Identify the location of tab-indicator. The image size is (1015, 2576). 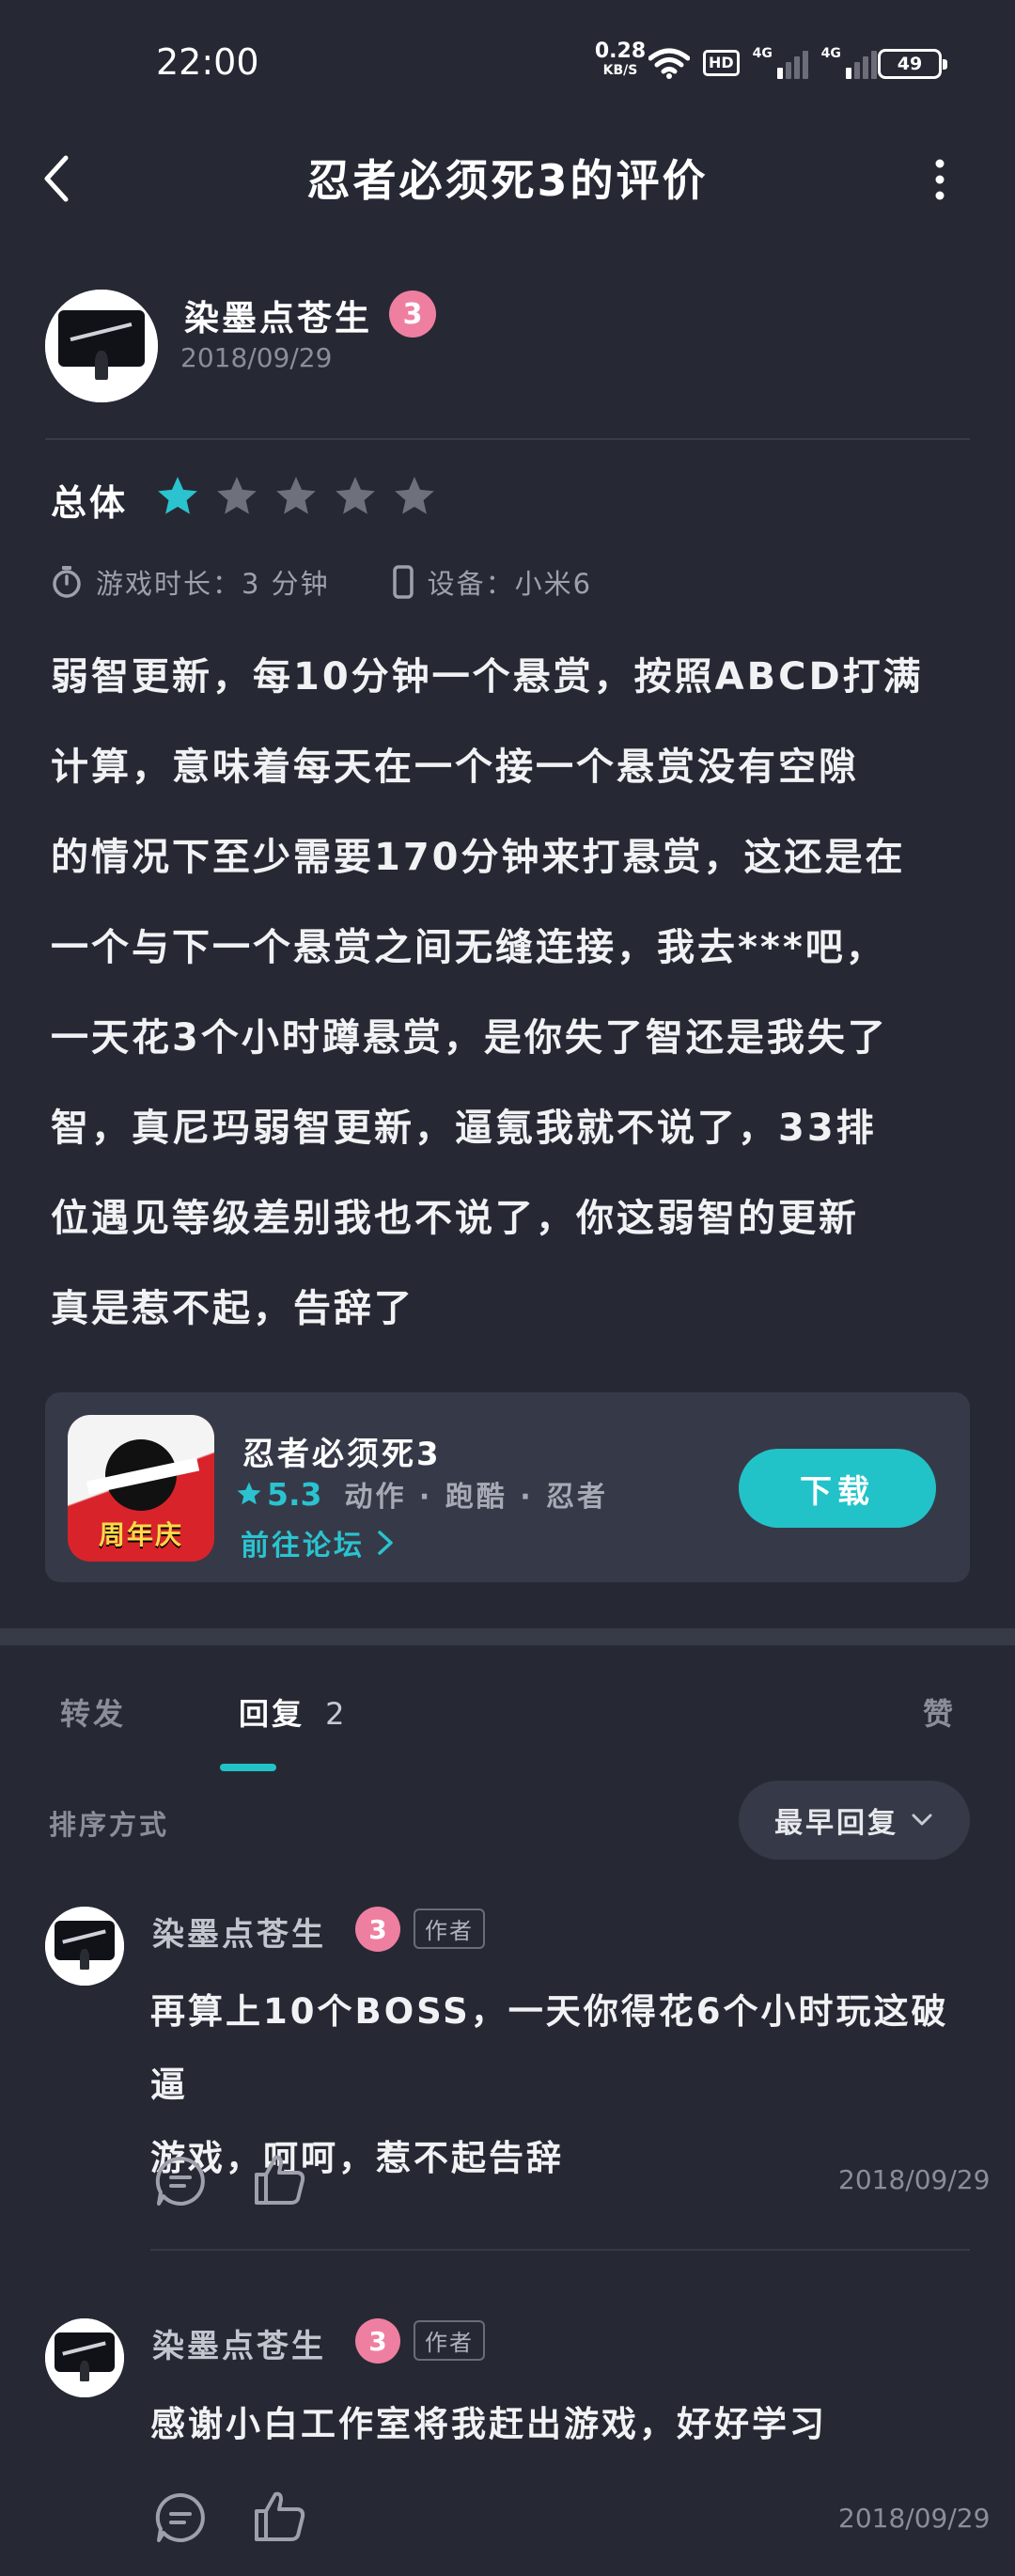
(248, 1768).